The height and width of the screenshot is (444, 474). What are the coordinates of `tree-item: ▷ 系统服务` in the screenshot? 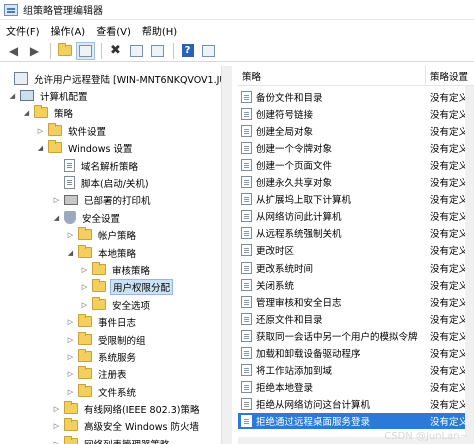 It's located at (102, 356).